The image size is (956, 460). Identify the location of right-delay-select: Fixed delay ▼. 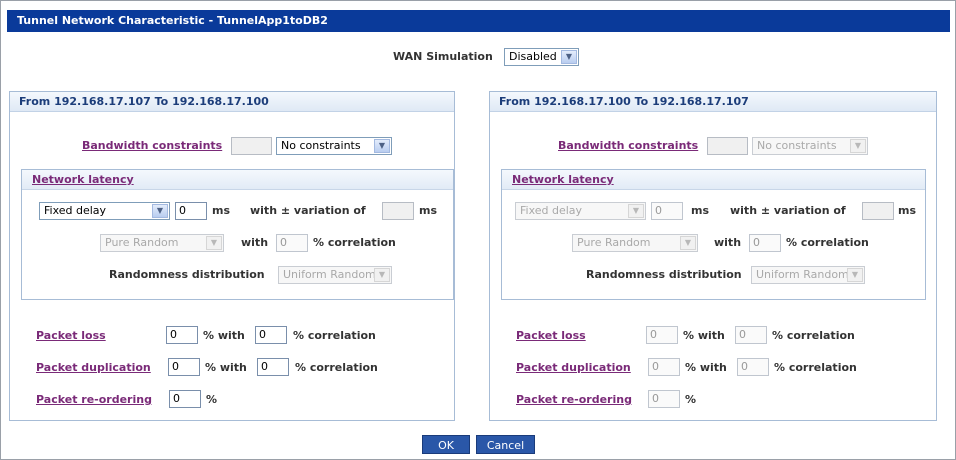
(580, 211).